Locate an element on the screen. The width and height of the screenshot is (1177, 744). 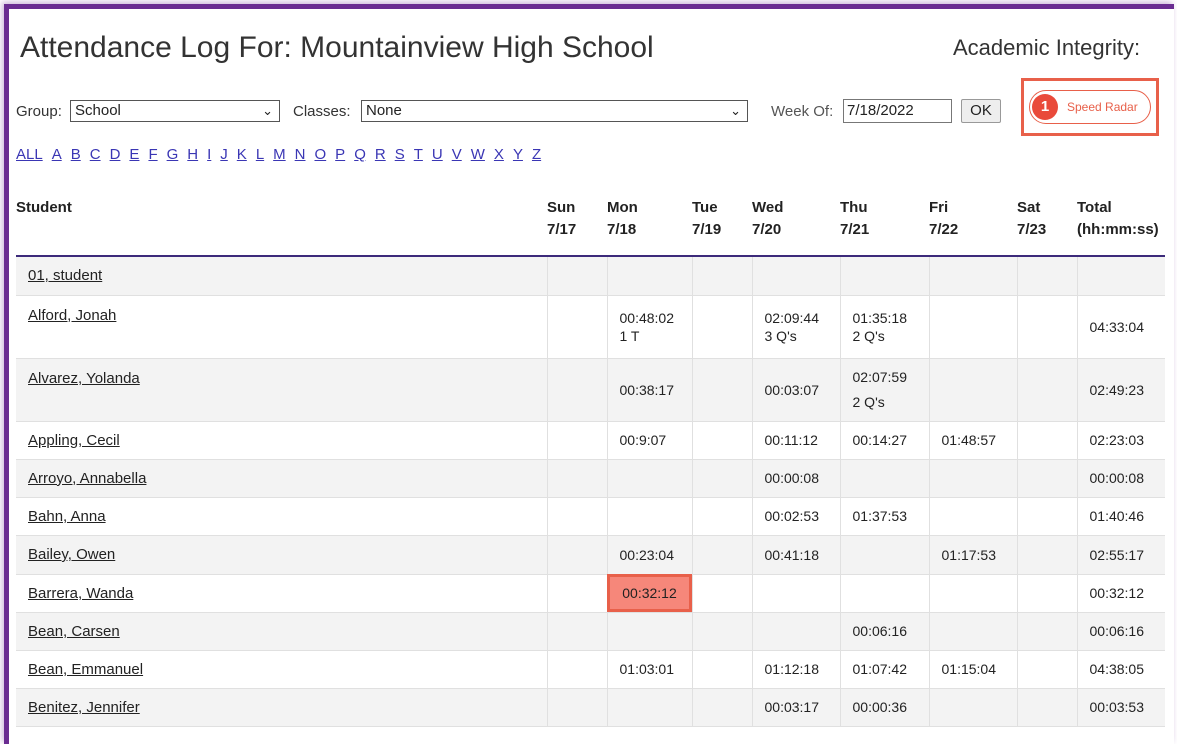
time-value: 01:15:04 is located at coordinates (969, 669).